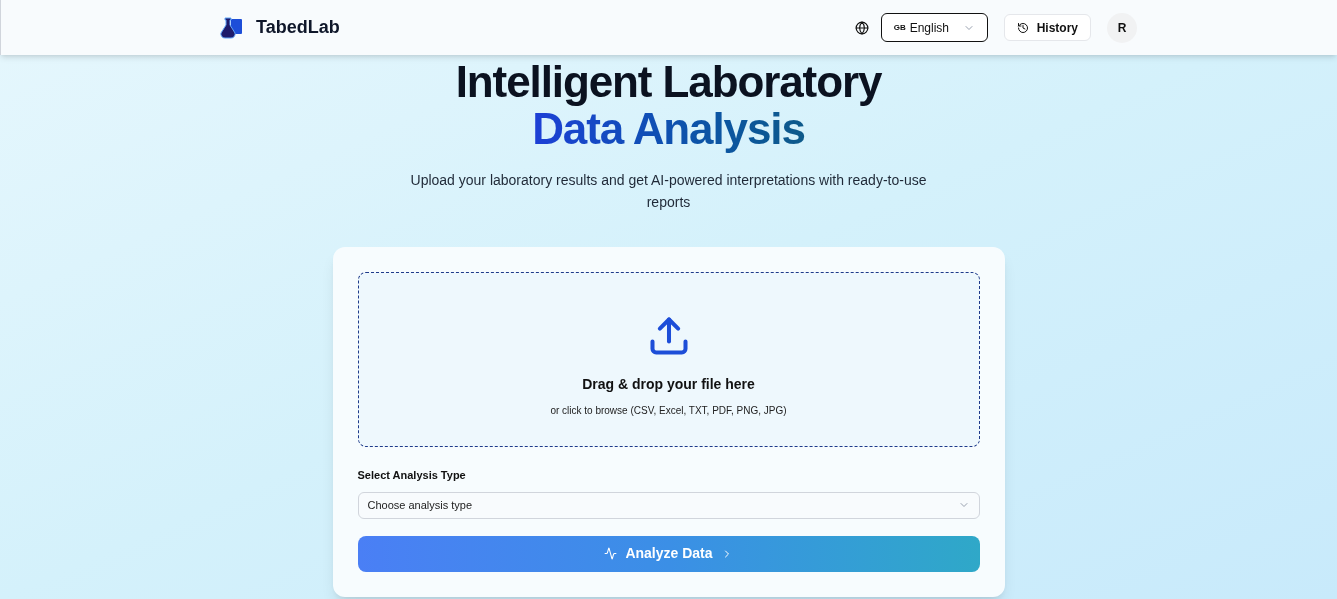  Describe the element at coordinates (668, 384) in the screenshot. I see `drop-zone-title: Drag & drop your file here` at that location.